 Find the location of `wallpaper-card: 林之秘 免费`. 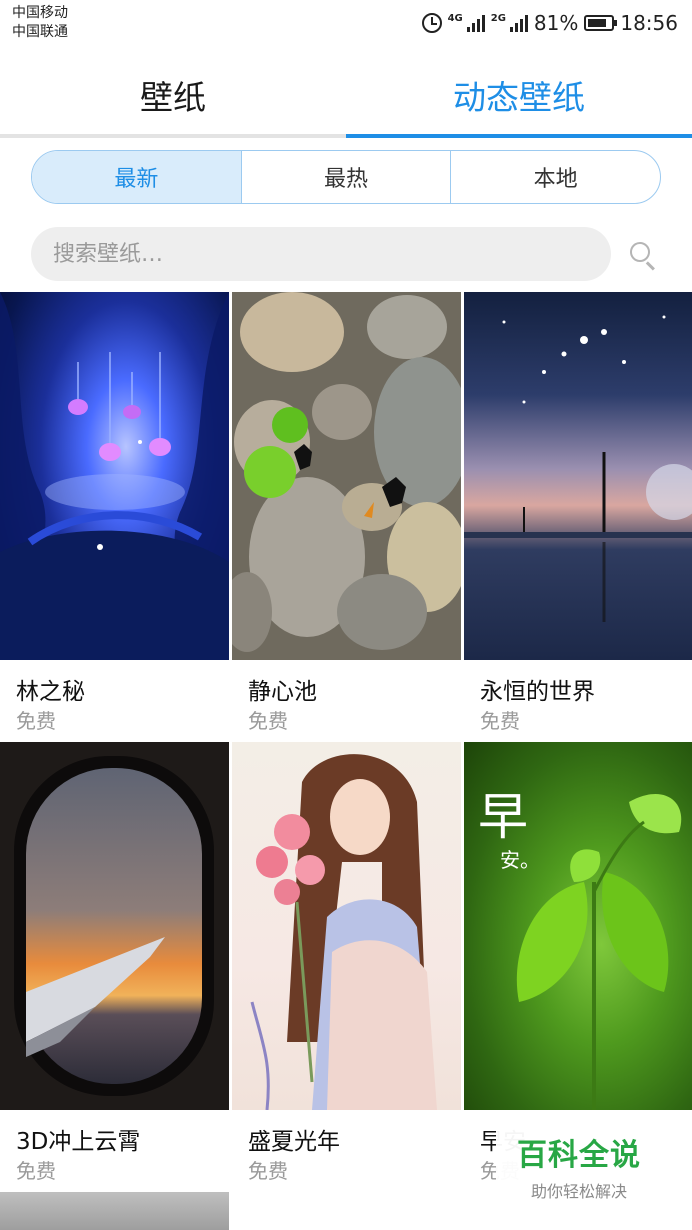

wallpaper-card: 林之秘 免费 is located at coordinates (114, 517).